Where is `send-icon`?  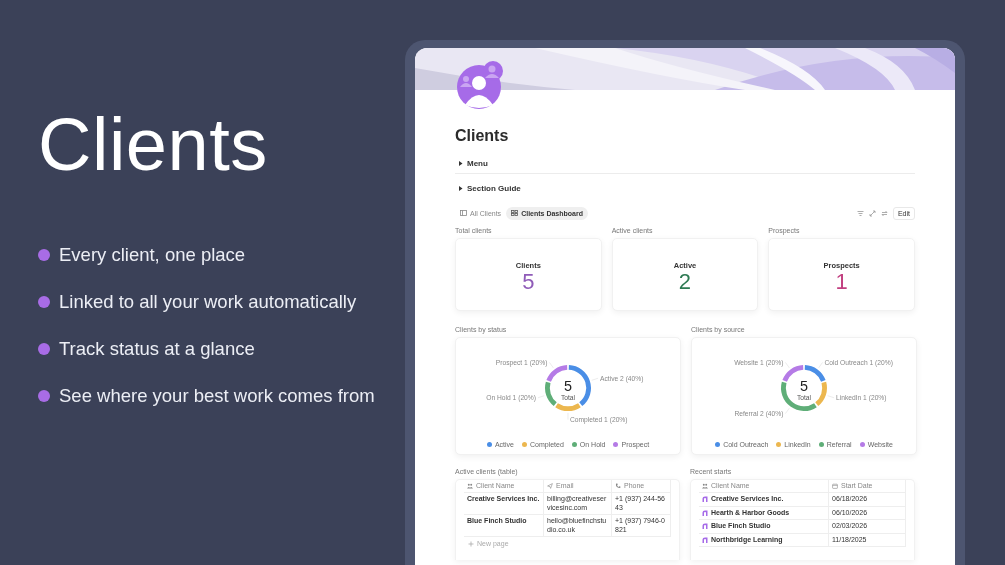 send-icon is located at coordinates (550, 486).